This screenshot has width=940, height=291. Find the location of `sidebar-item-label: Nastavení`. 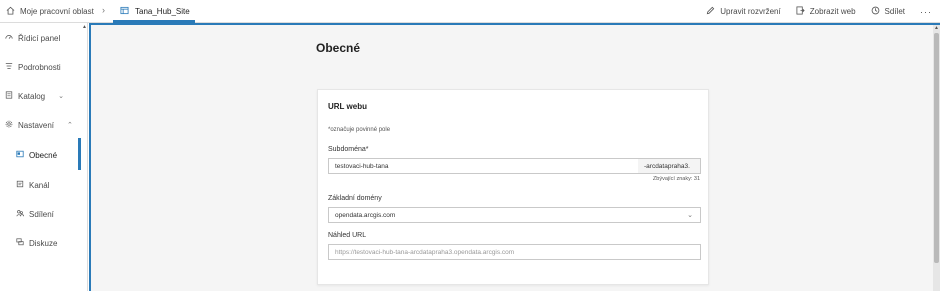

sidebar-item-label: Nastavení is located at coordinates (36, 125).